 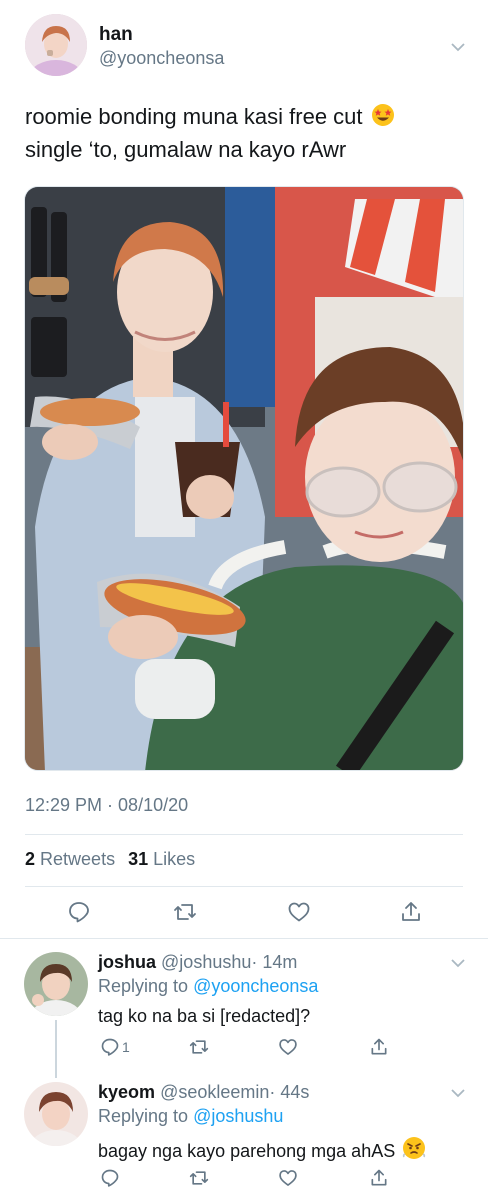 What do you see at coordinates (116, 35) in the screenshot?
I see `author-name: han` at bounding box center [116, 35].